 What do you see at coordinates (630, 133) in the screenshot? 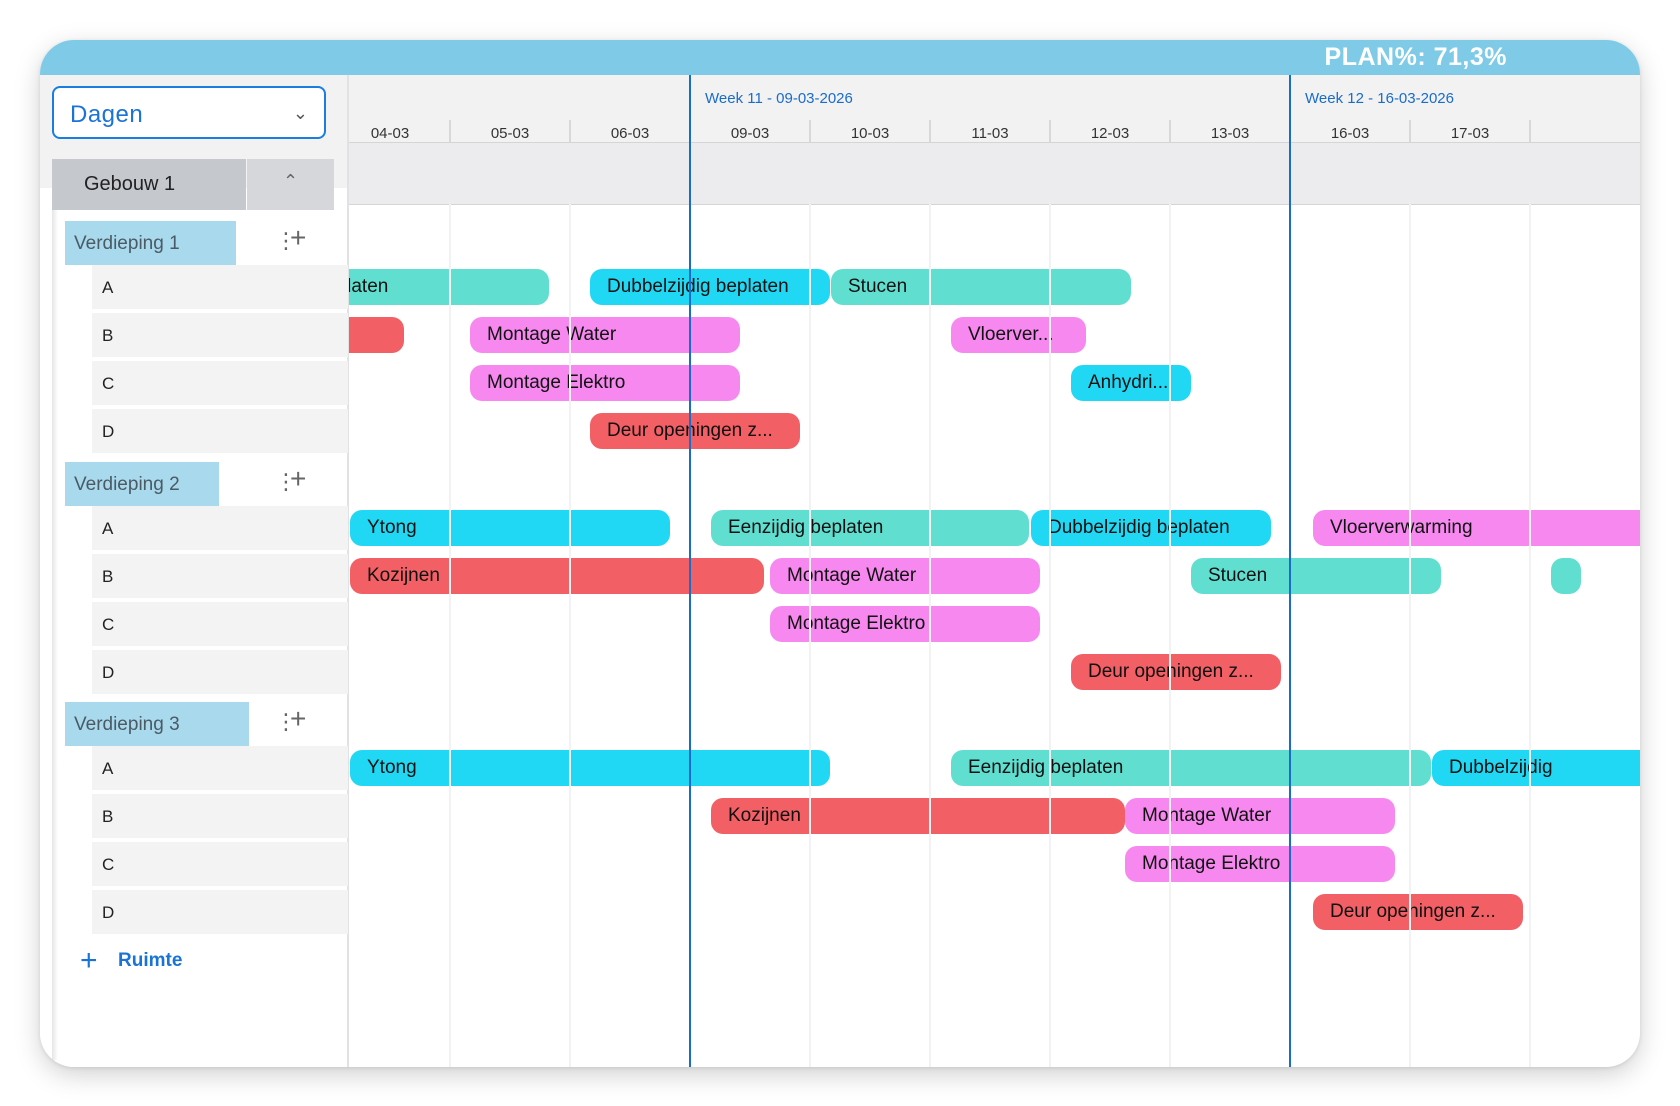
I see `day-label: 06-03` at bounding box center [630, 133].